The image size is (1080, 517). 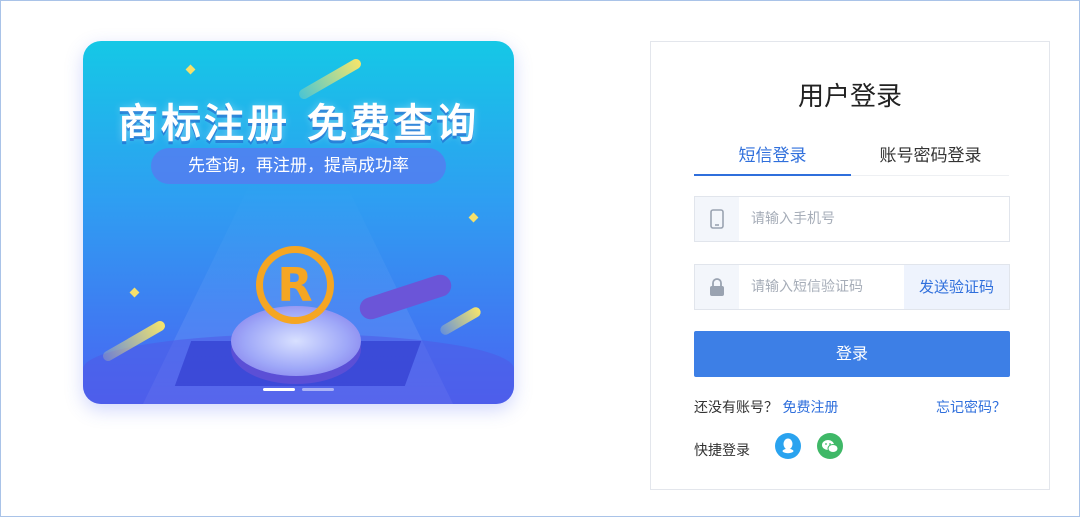 What do you see at coordinates (460, 321) in the screenshot?
I see `decor-stick` at bounding box center [460, 321].